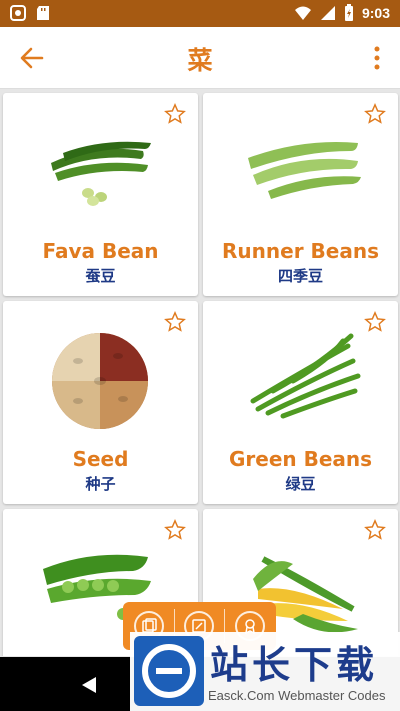 The image size is (400, 711). Describe the element at coordinates (89, 685) in the screenshot. I see `nav-back-icon` at that location.